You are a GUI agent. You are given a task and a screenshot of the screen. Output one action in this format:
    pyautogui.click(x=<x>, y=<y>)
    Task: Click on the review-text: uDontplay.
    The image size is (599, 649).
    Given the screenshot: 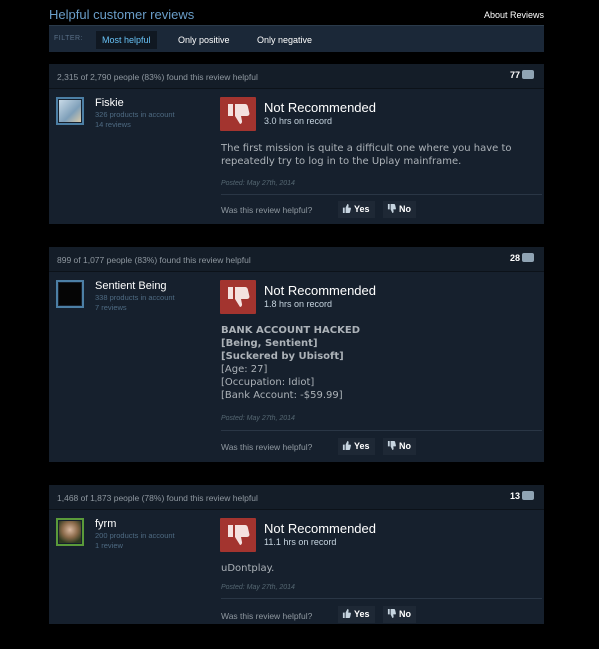 What is the action you would take?
    pyautogui.click(x=248, y=568)
    